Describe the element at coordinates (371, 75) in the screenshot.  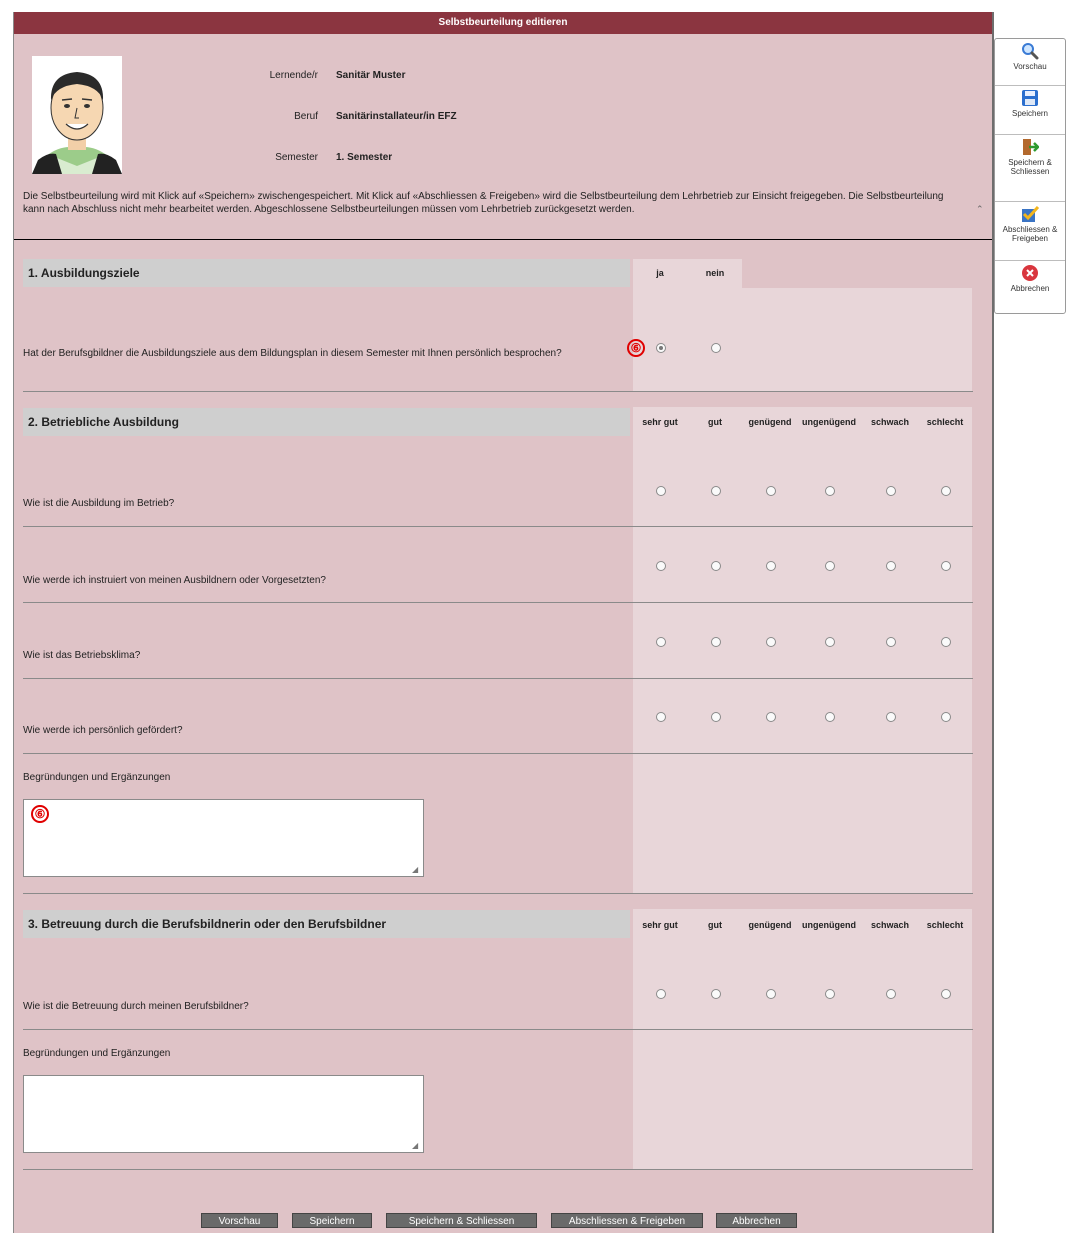
I see `learner-value: Sanitär Muster` at that location.